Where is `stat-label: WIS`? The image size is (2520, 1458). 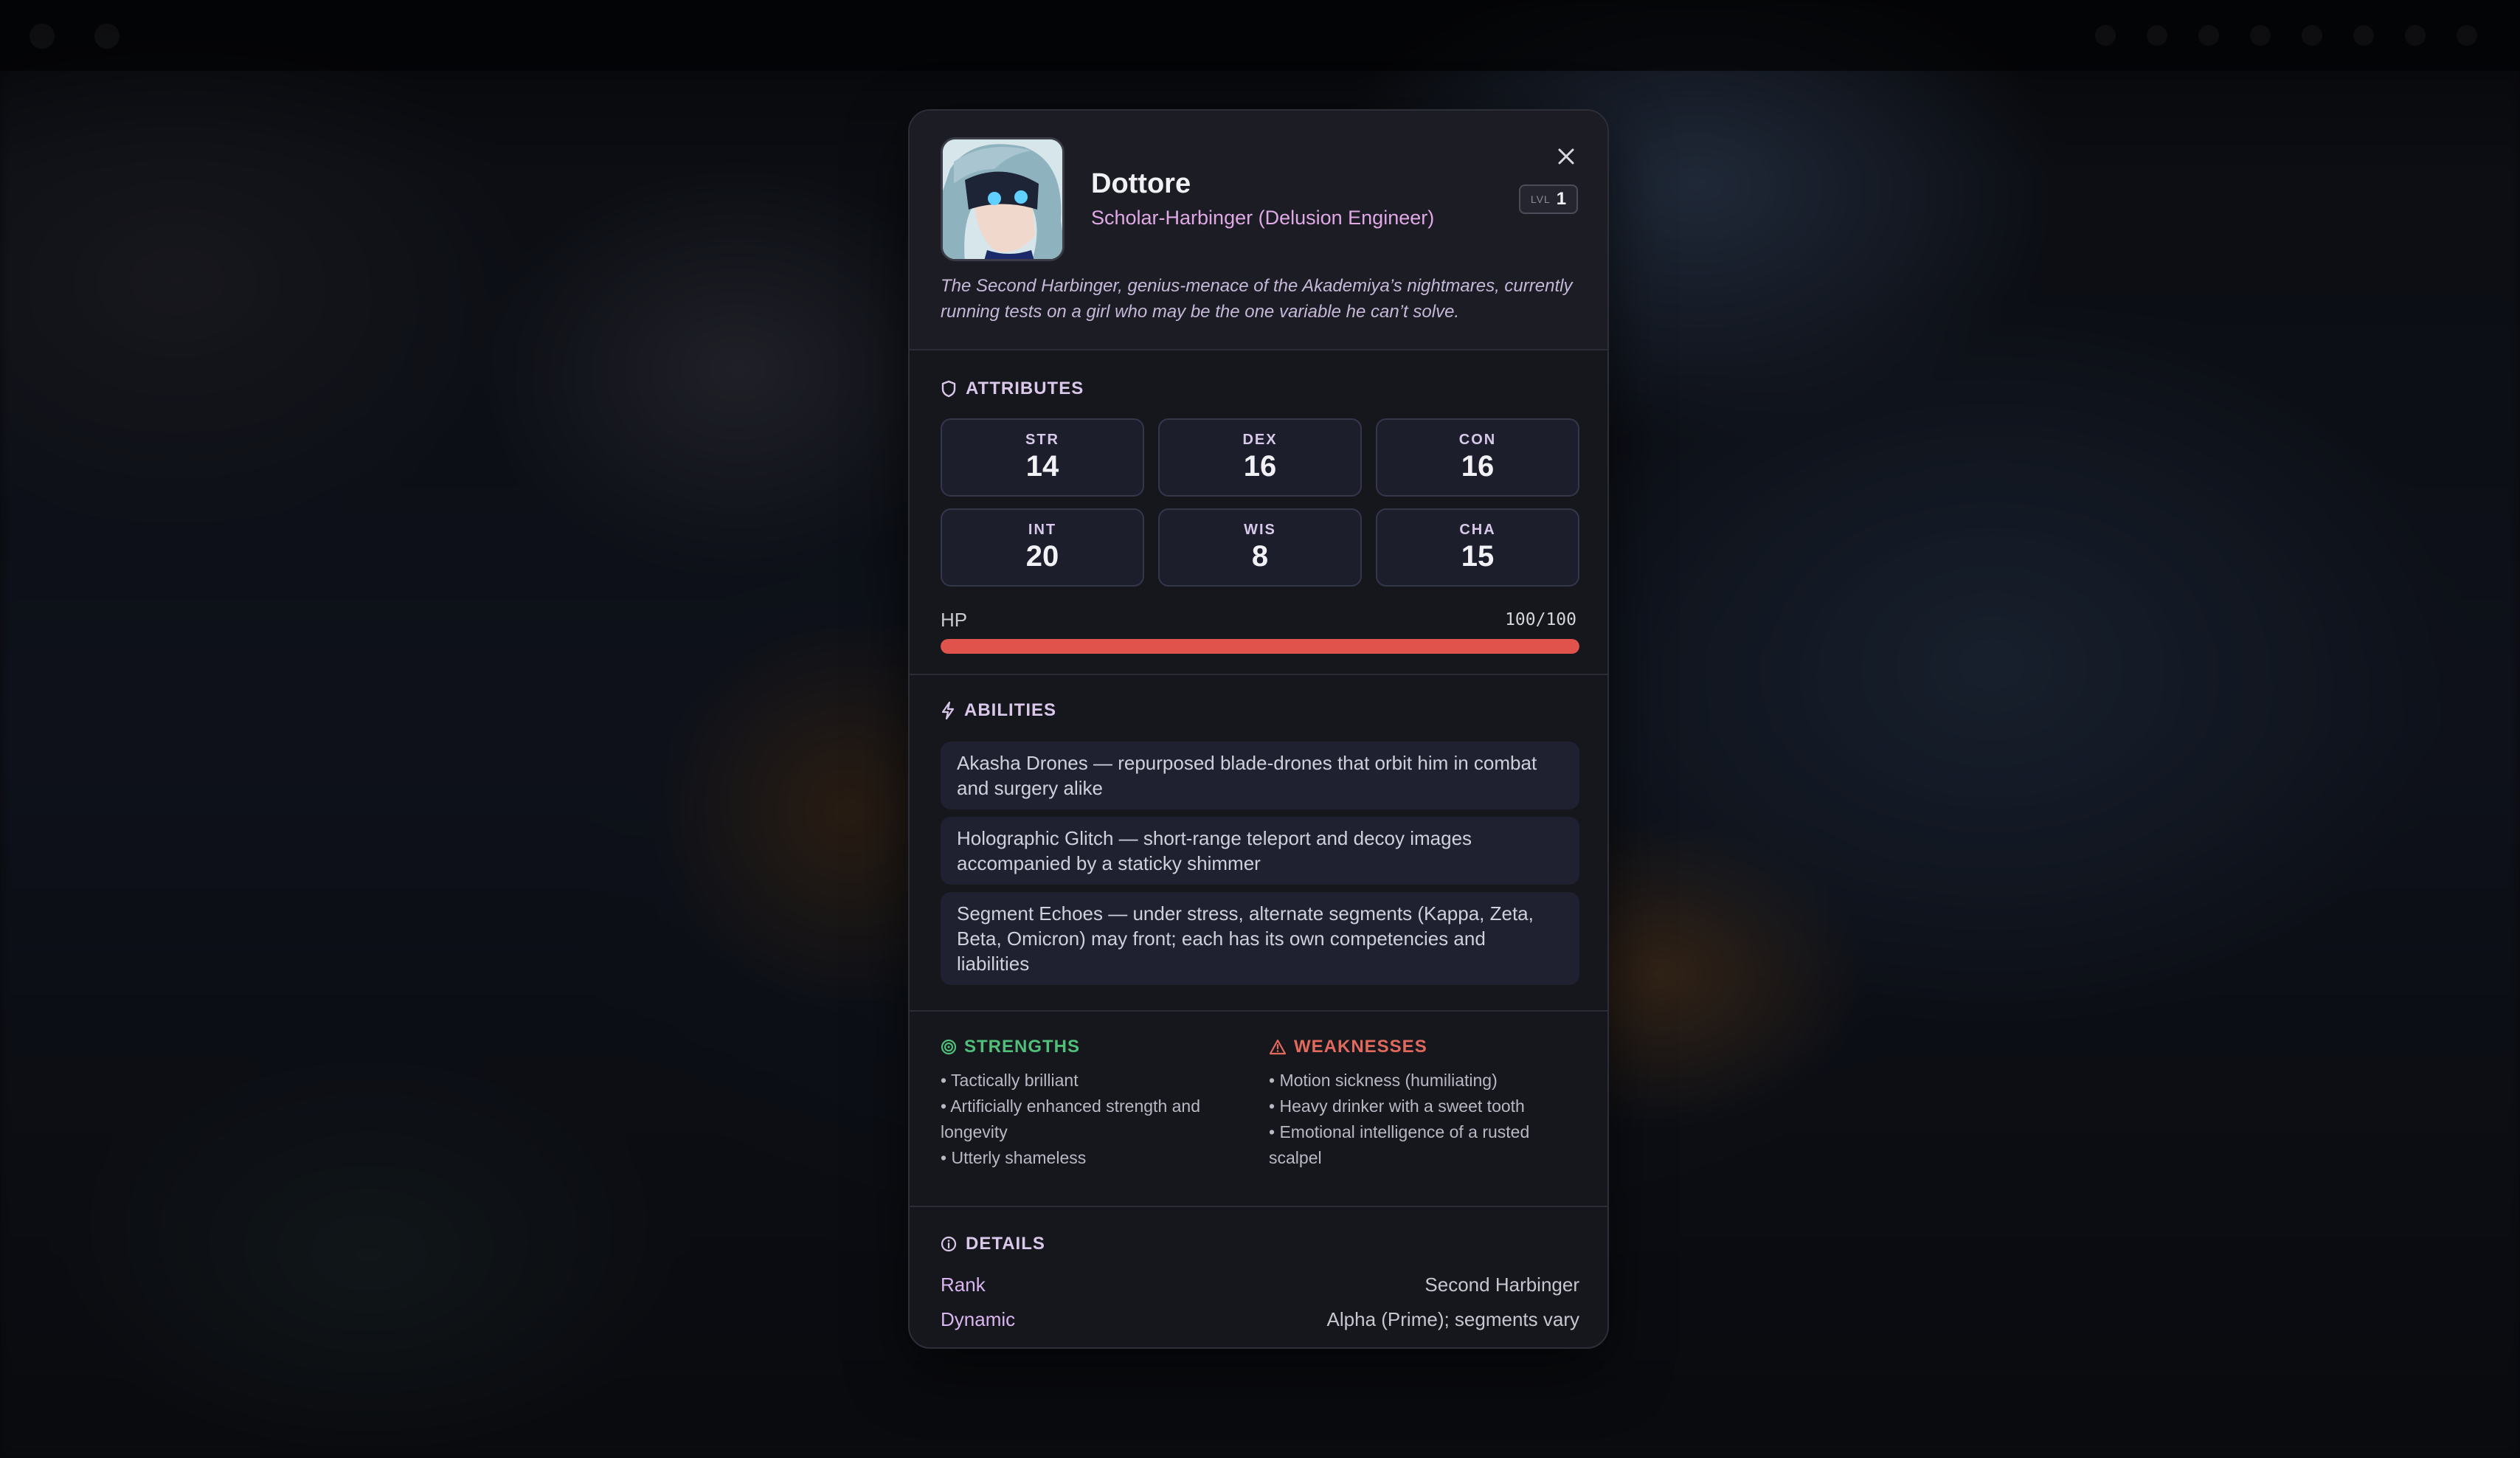
stat-label: WIS is located at coordinates (1260, 530).